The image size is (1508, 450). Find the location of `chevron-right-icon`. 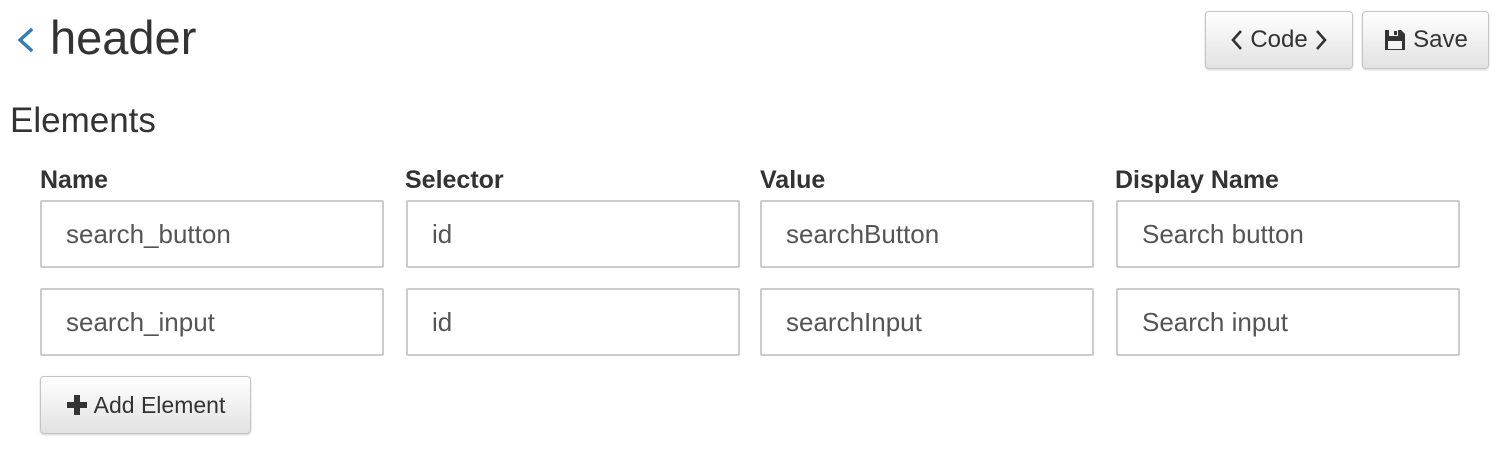

chevron-right-icon is located at coordinates (1321, 40).